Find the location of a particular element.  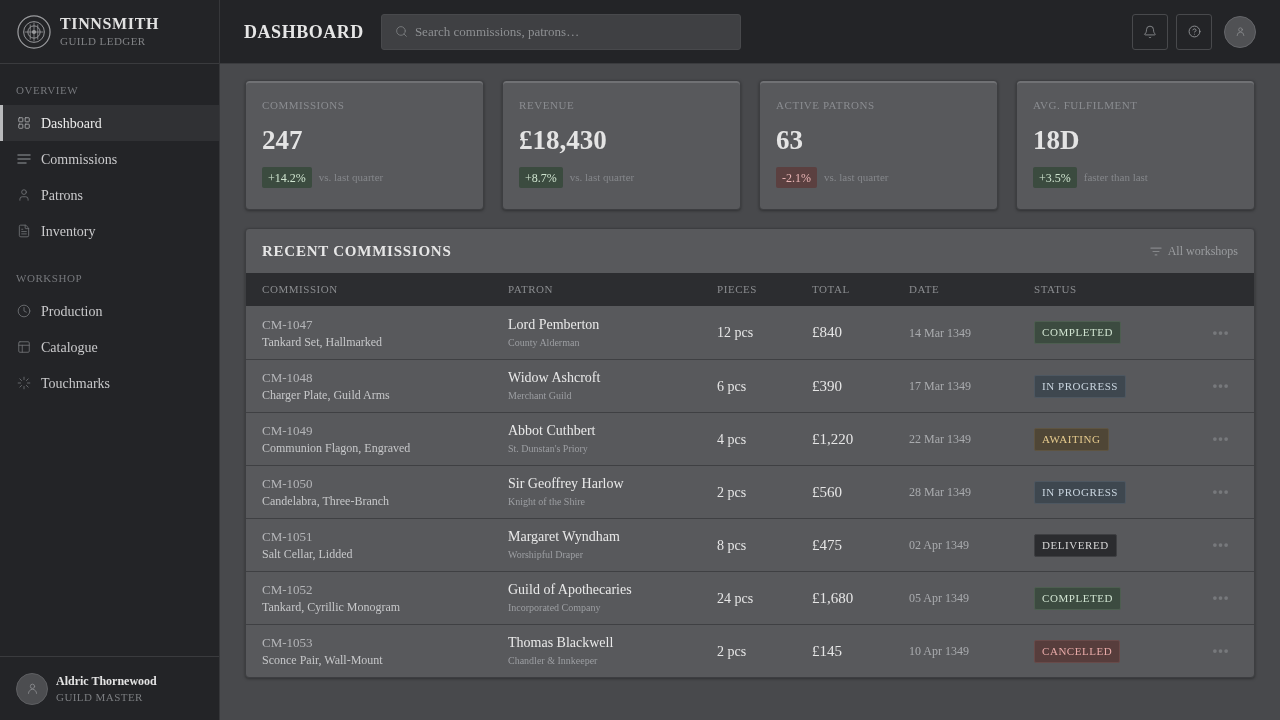

grid-icon is located at coordinates (24, 123).